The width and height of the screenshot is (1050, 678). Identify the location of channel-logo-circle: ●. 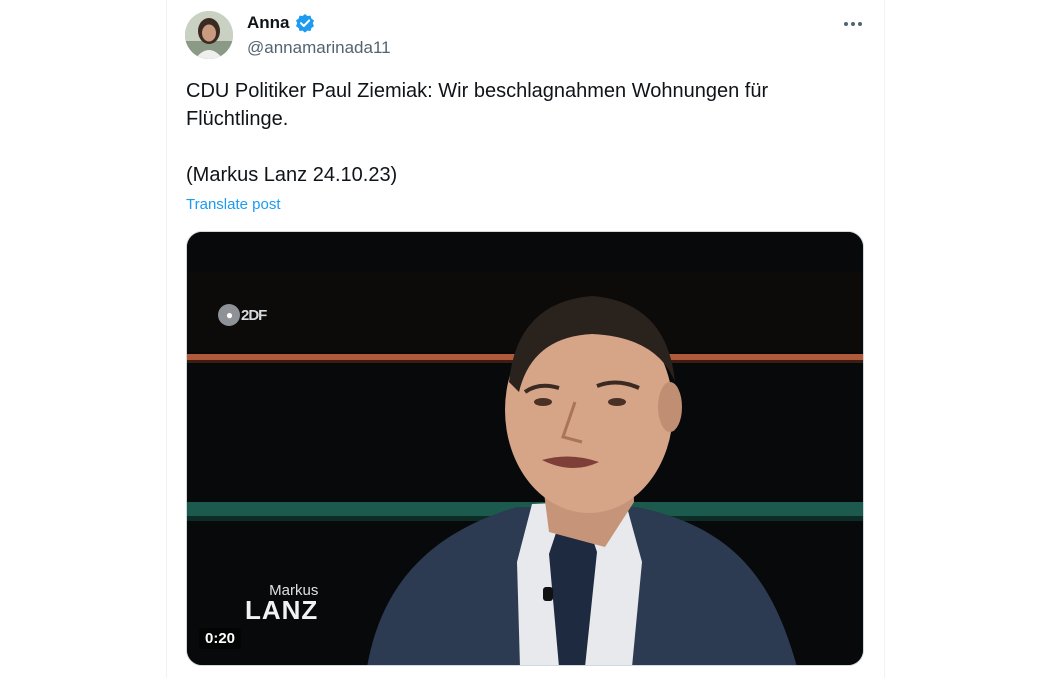
(229, 315).